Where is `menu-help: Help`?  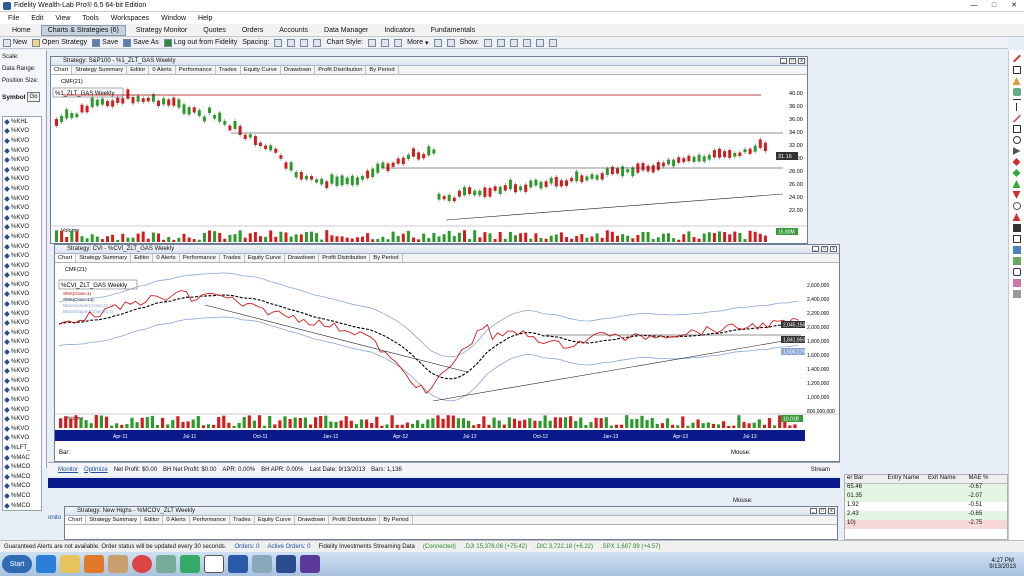
menu-help: Help is located at coordinates (205, 18).